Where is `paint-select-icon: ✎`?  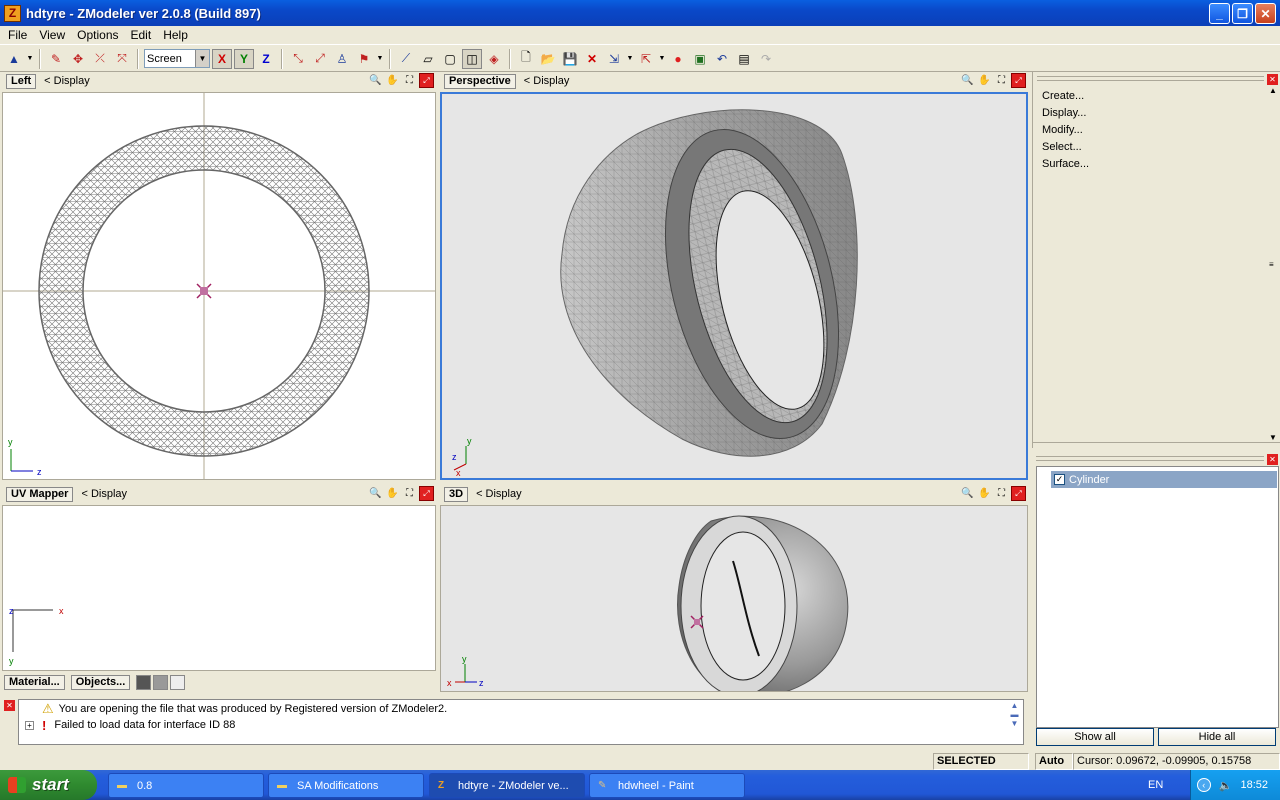 paint-select-icon: ✎ is located at coordinates (56, 59).